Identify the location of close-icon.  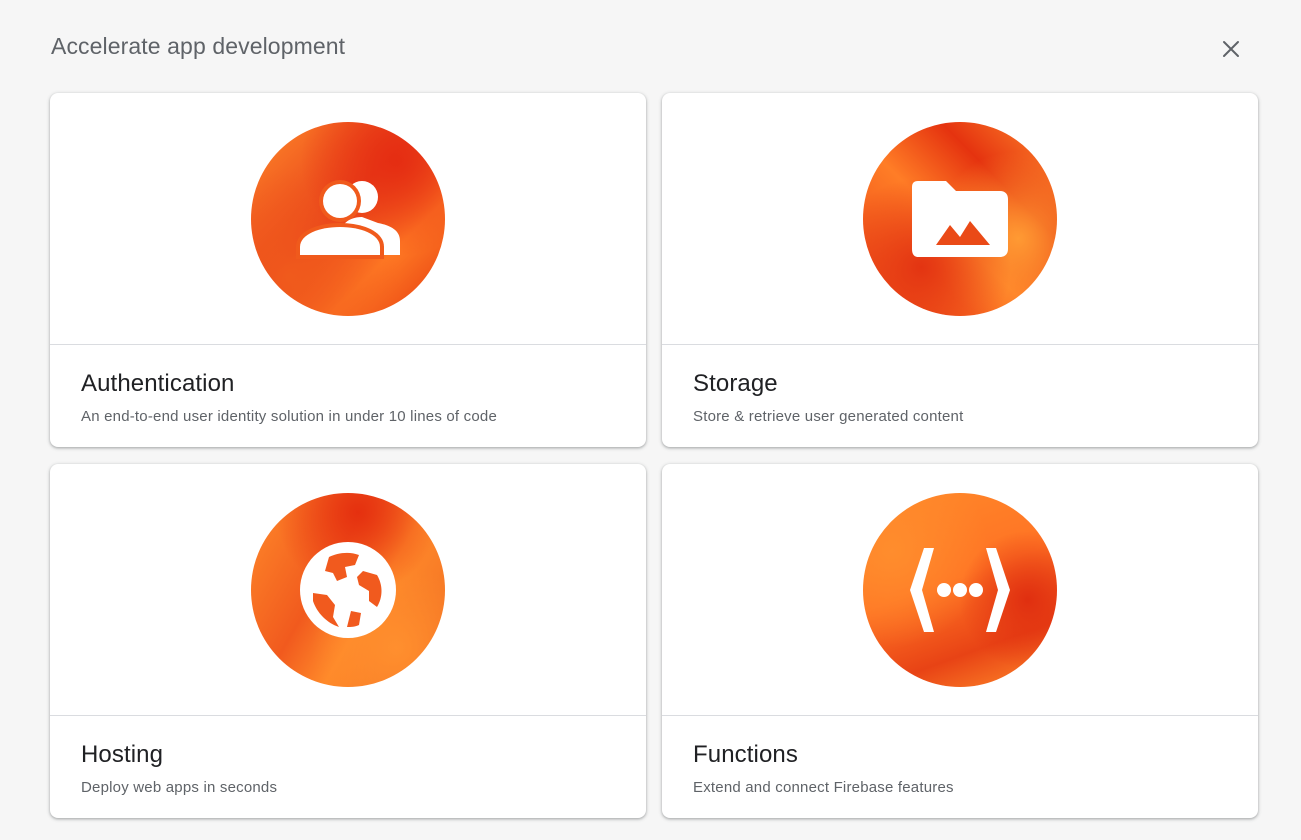
(1231, 49).